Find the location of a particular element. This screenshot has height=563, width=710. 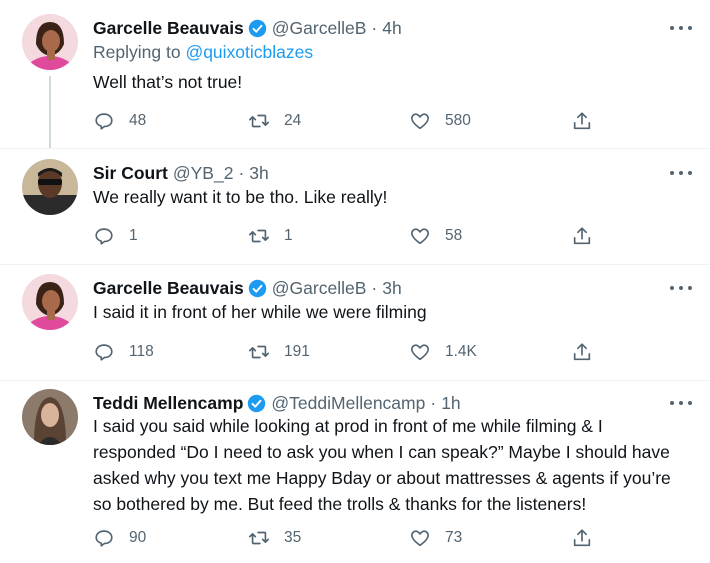

tweet-header: Garcelle Beauvais @GarcelleB · 3h is located at coordinates (381, 288).